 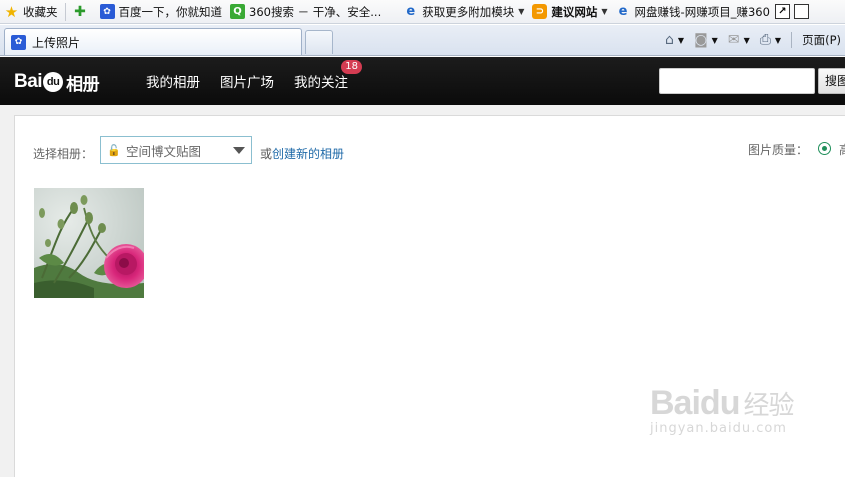 I want to click on home-button: ⌂ ▼, so click(x=674, y=40).